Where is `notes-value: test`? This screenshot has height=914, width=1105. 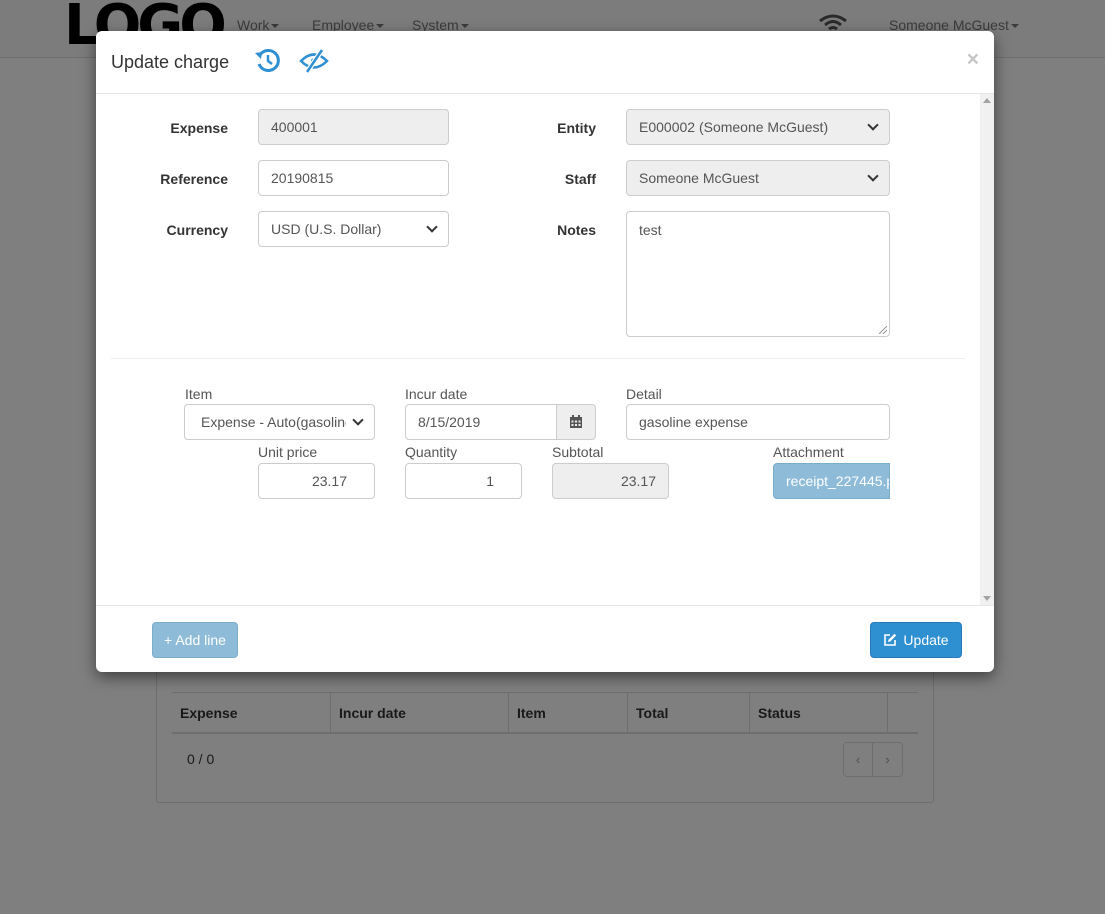 notes-value: test is located at coordinates (650, 230).